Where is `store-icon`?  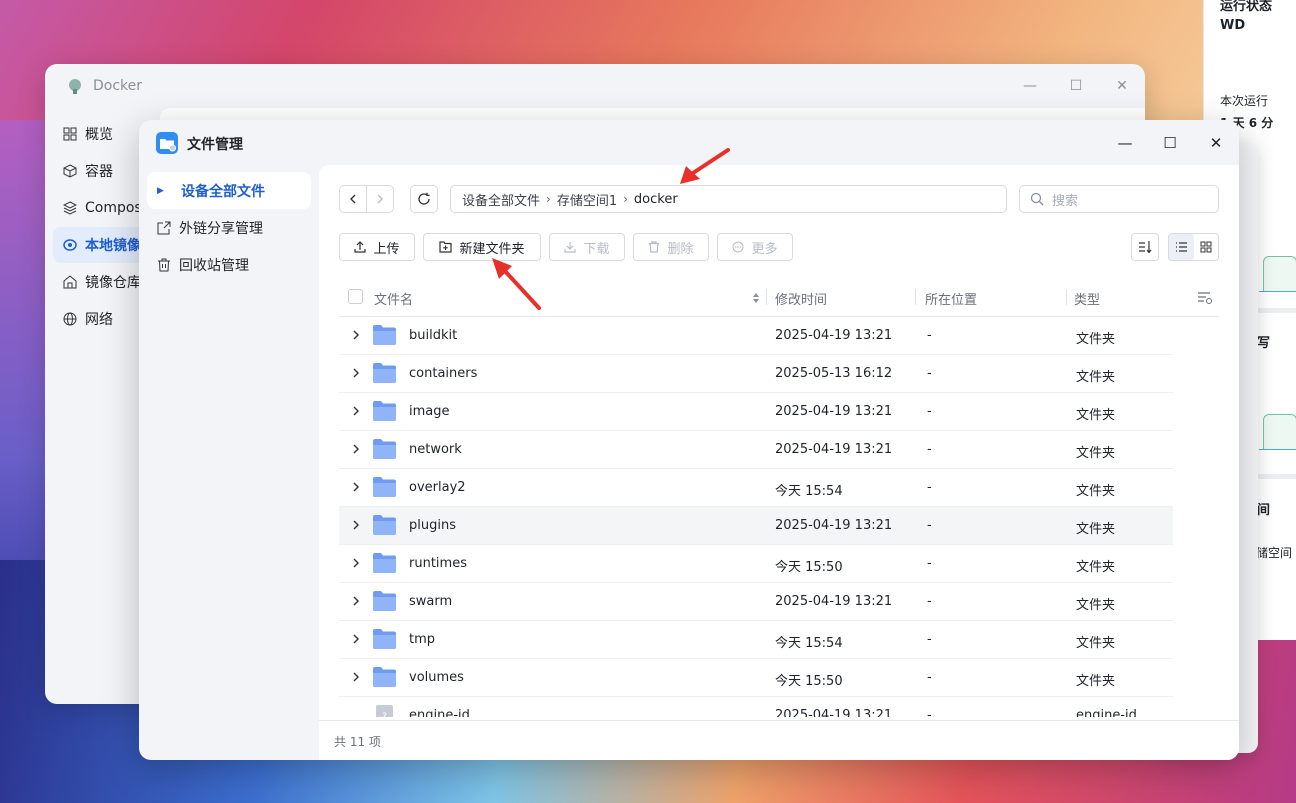 store-icon is located at coordinates (70, 282).